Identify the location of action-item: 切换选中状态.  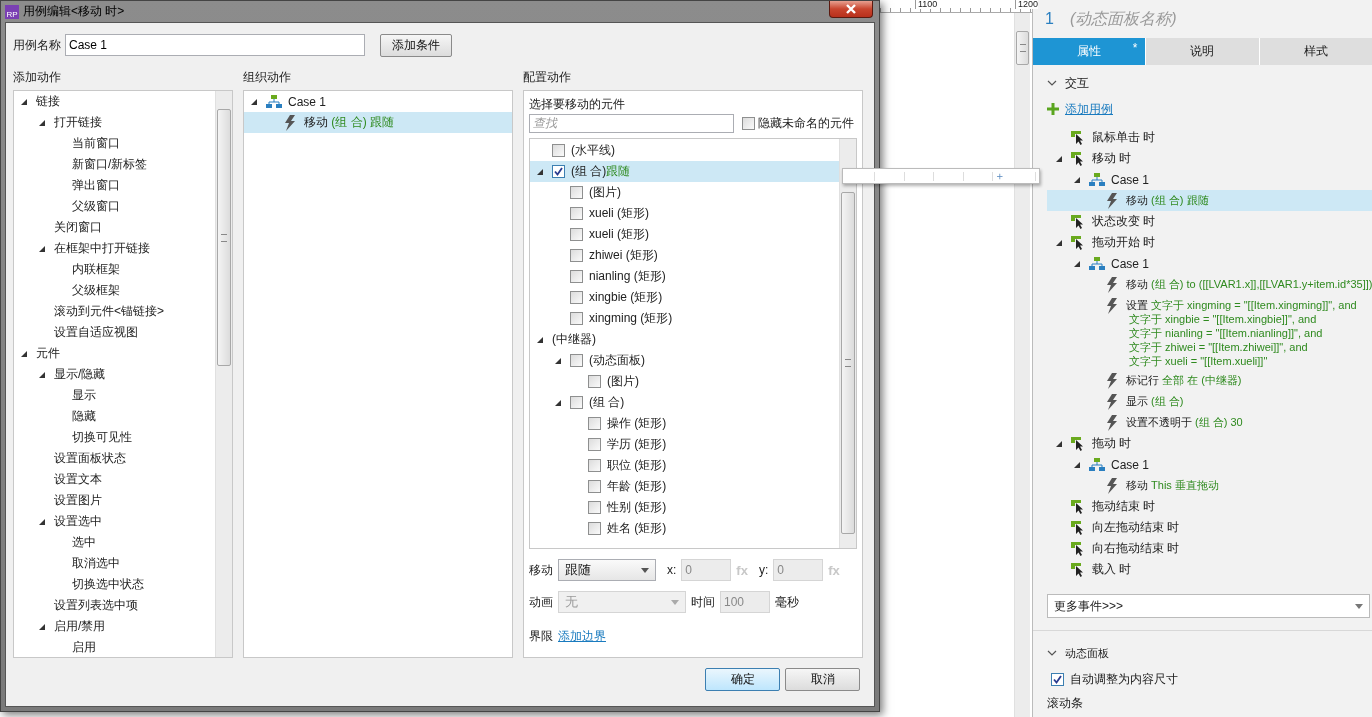
(108, 584).